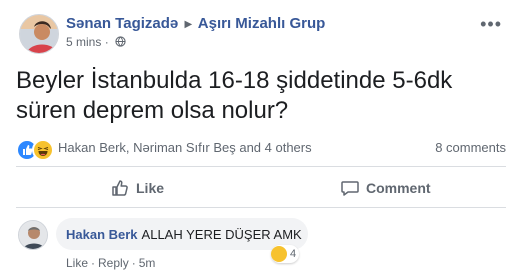 The image size is (516, 273). Describe the element at coordinates (293, 254) in the screenshot. I see `comment-reaction-count: 4` at that location.